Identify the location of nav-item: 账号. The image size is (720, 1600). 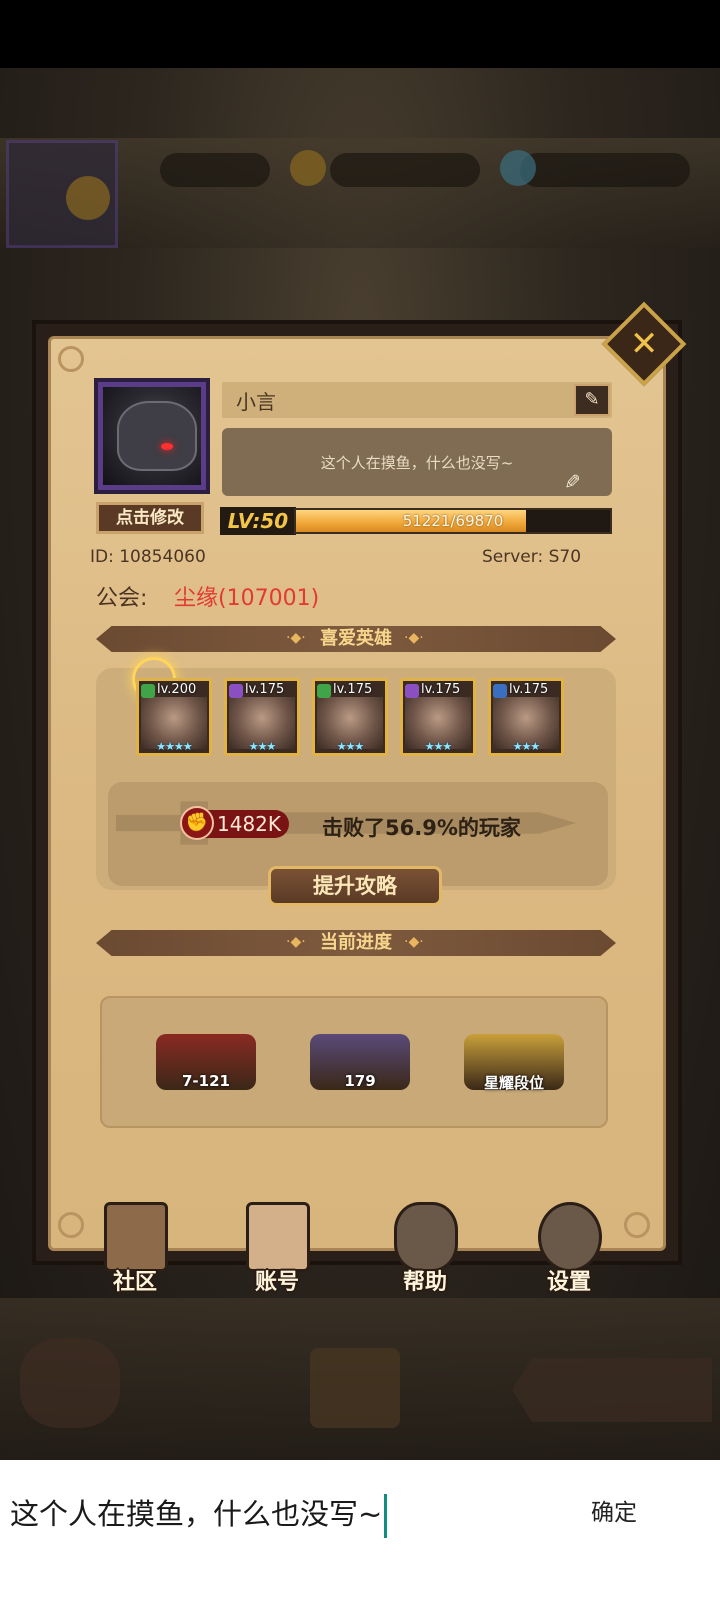
(277, 1248).